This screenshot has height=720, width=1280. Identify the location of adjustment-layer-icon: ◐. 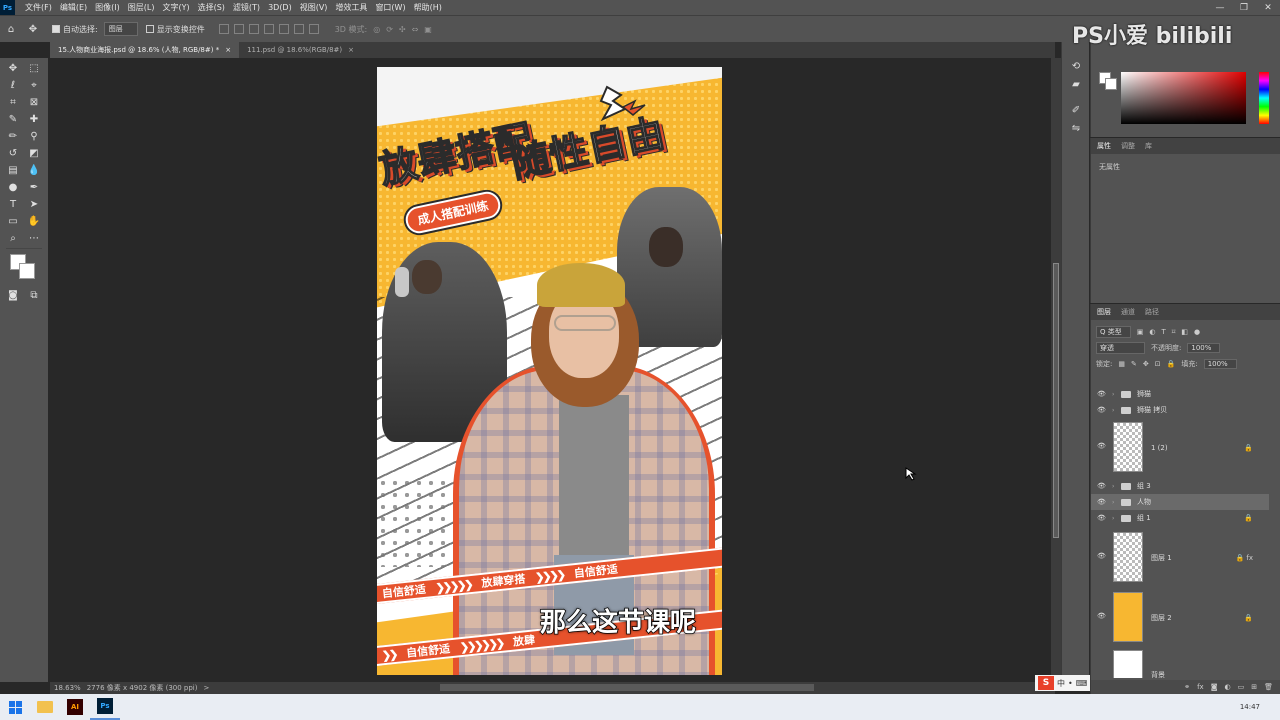
(1228, 687).